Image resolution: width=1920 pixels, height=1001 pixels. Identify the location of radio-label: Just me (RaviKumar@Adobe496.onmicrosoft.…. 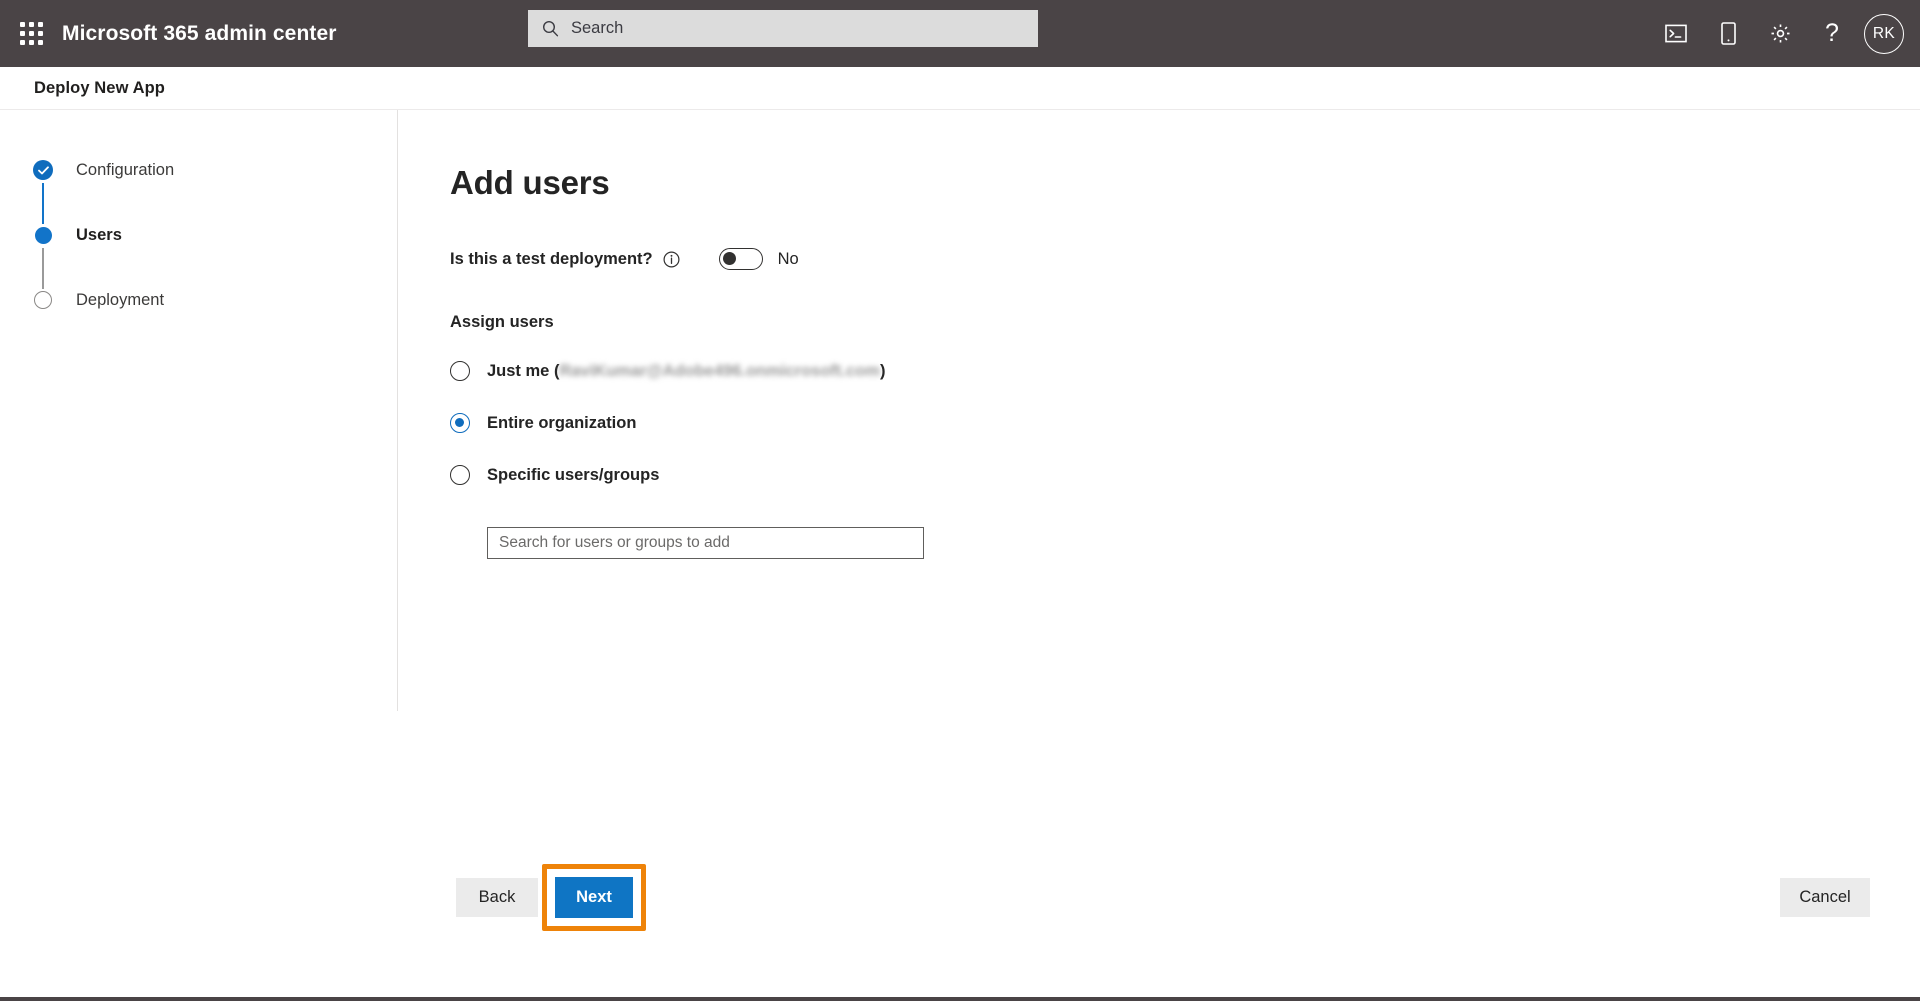
(686, 371).